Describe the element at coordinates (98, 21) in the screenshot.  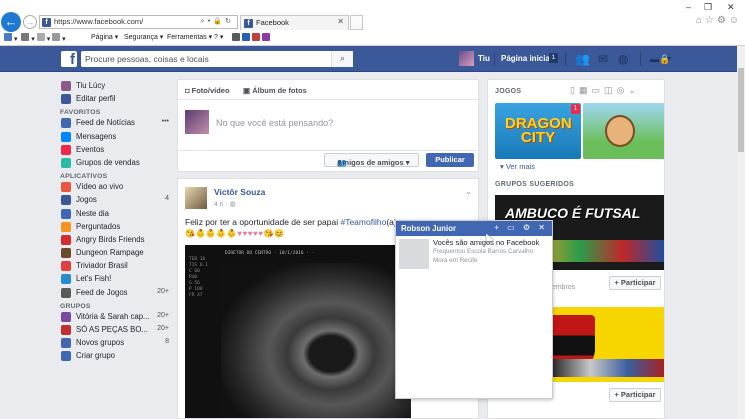
I see `url-text: https://www.facebook.com/` at that location.